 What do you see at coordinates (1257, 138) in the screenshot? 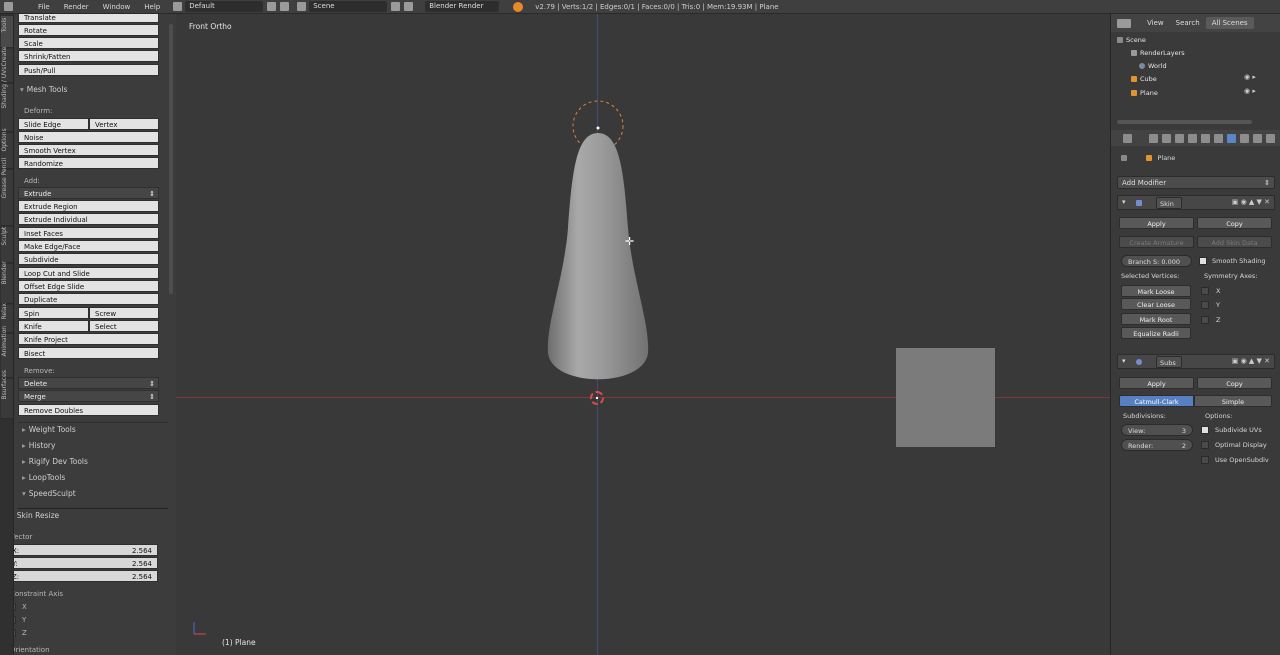
I see `texture-tab-icon` at bounding box center [1257, 138].